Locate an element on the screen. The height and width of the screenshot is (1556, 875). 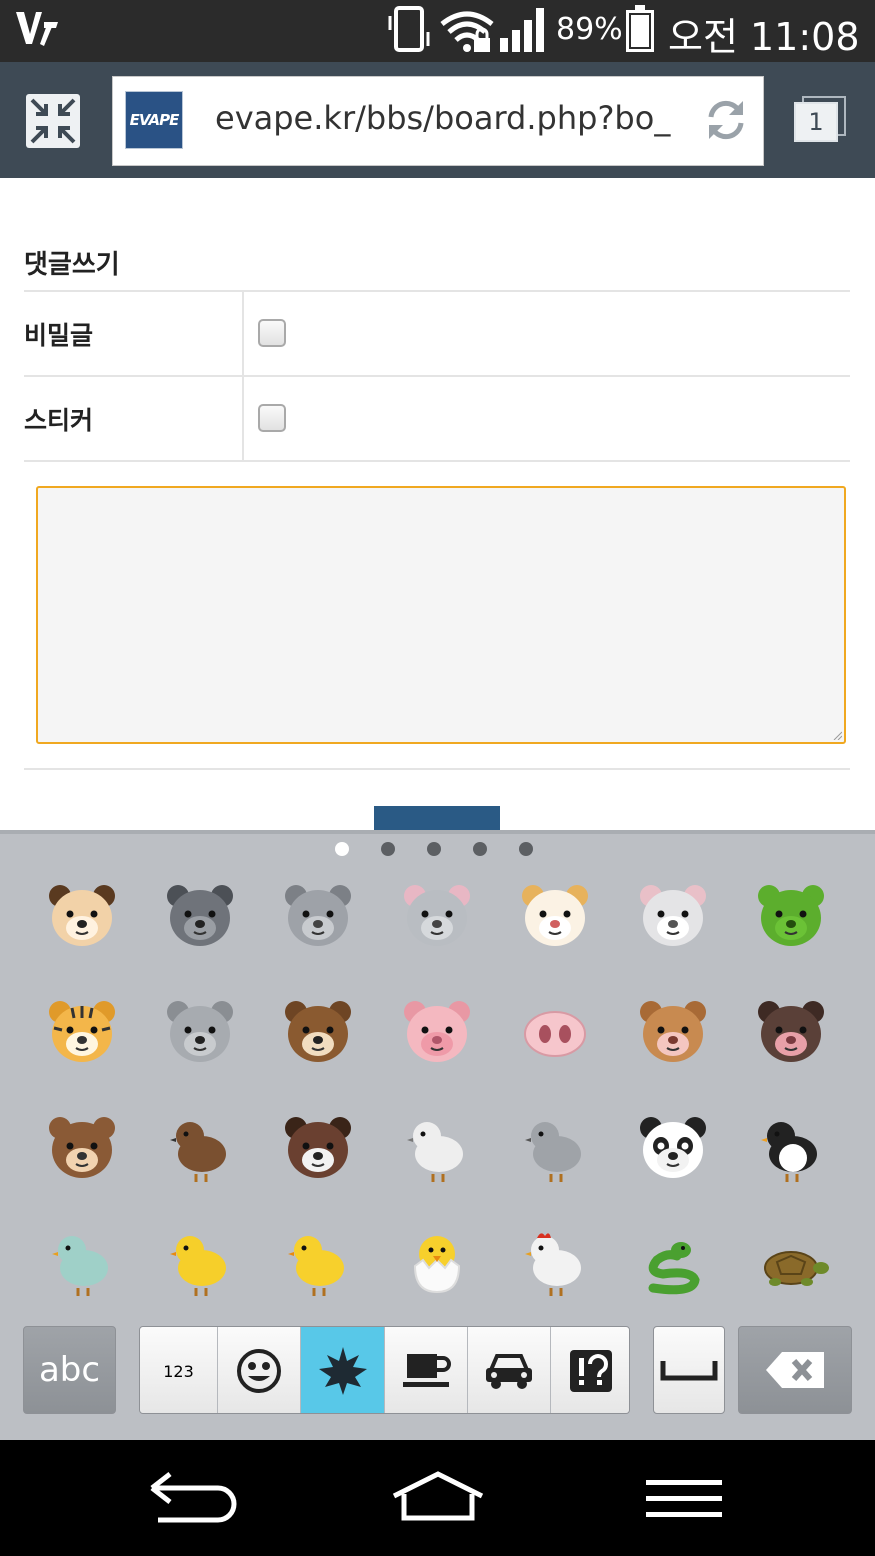
mouse-emoji is located at coordinates (437, 916).